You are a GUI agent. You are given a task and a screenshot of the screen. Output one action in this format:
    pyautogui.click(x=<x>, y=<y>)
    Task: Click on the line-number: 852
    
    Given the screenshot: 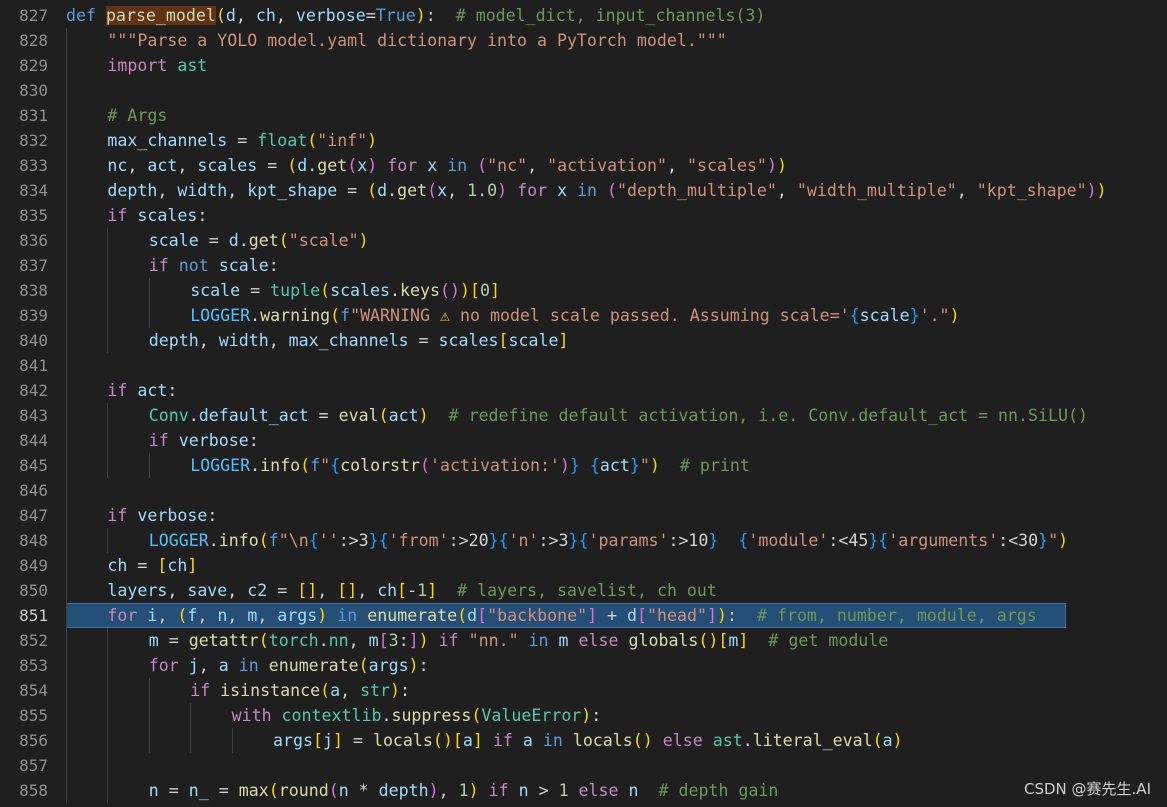 What is the action you would take?
    pyautogui.click(x=33, y=640)
    